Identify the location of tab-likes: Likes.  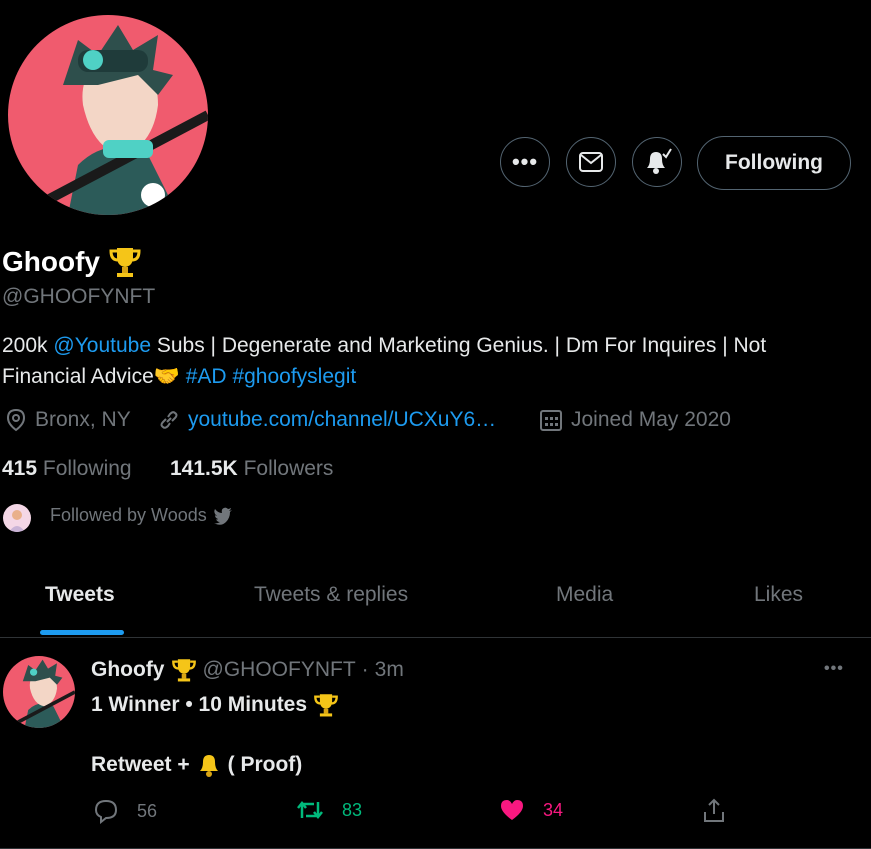
(778, 595).